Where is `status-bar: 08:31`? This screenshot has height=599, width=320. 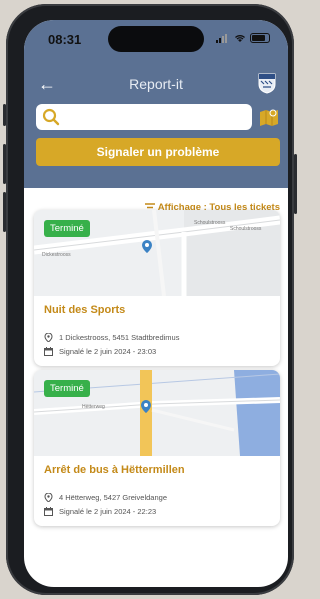 status-bar: 08:31 is located at coordinates (156, 40).